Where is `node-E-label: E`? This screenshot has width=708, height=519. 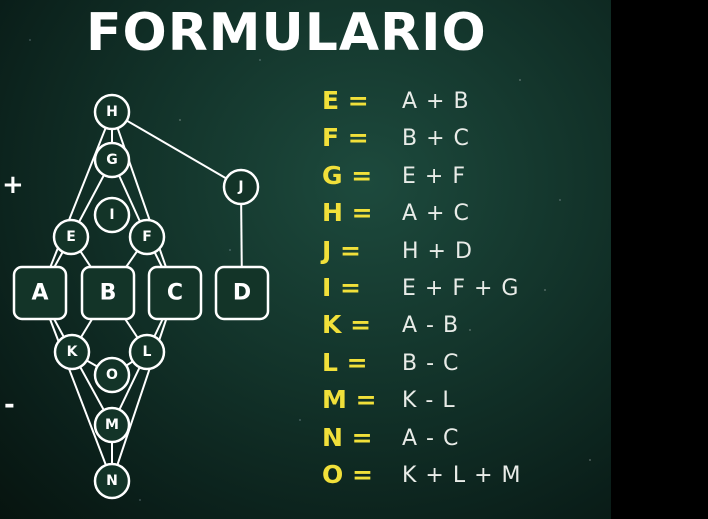 node-E-label: E is located at coordinates (71, 237).